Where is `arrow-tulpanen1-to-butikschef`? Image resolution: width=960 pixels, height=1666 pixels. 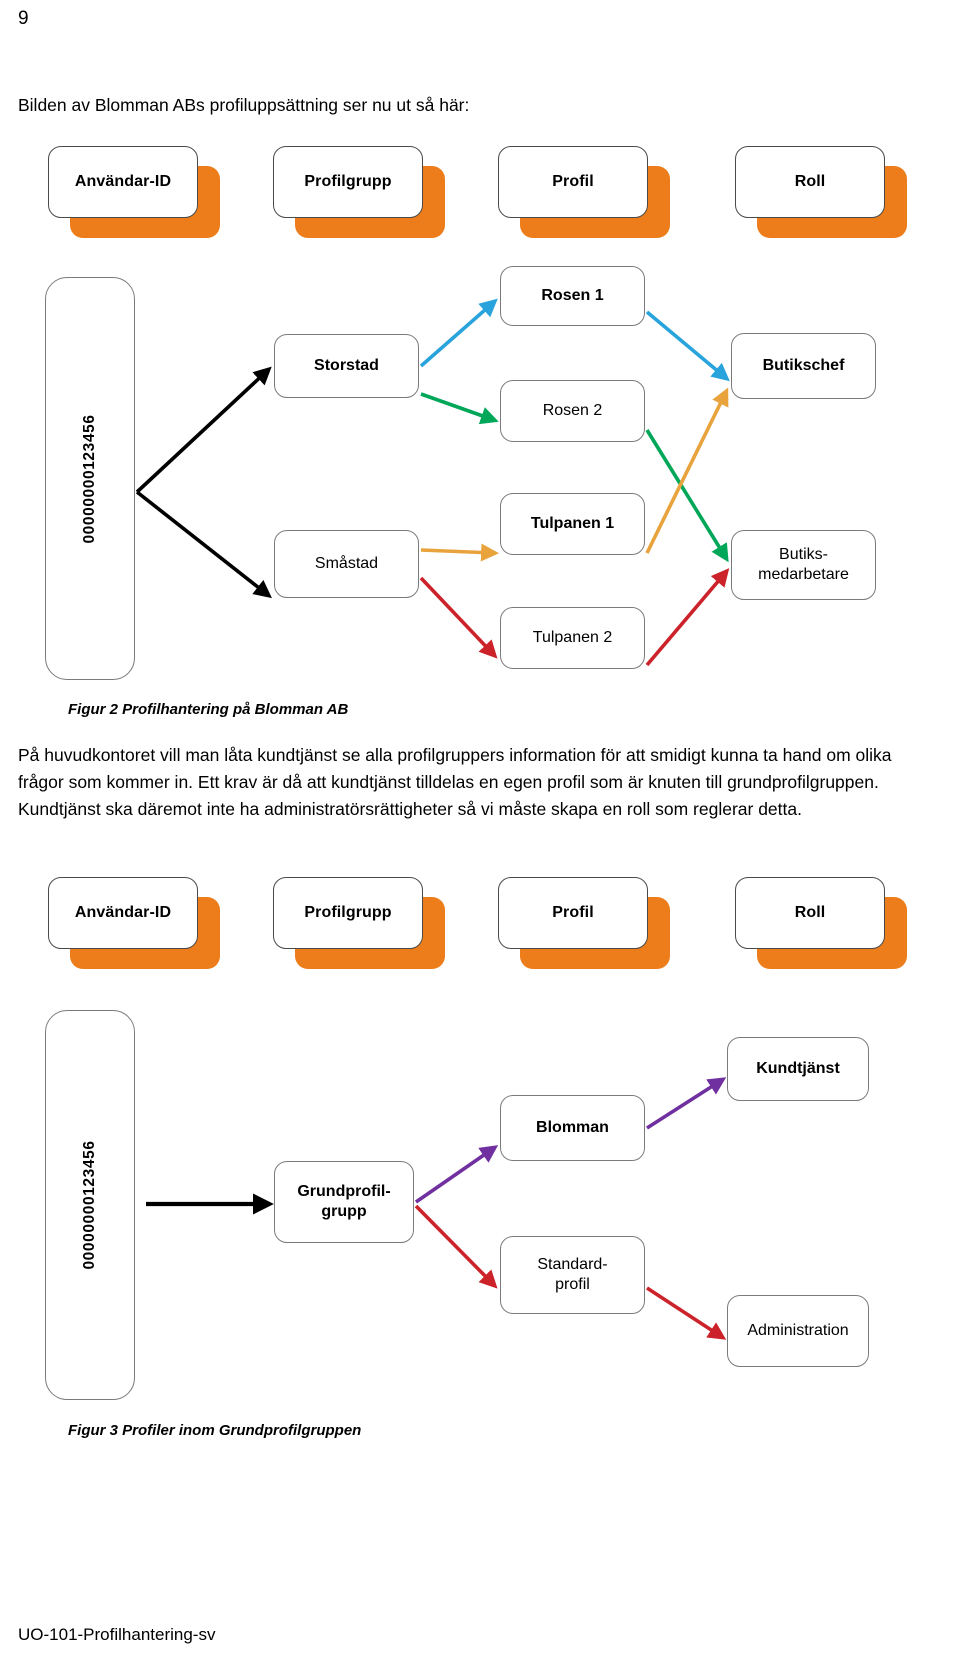 arrow-tulpanen1-to-butikschef is located at coordinates (687, 470).